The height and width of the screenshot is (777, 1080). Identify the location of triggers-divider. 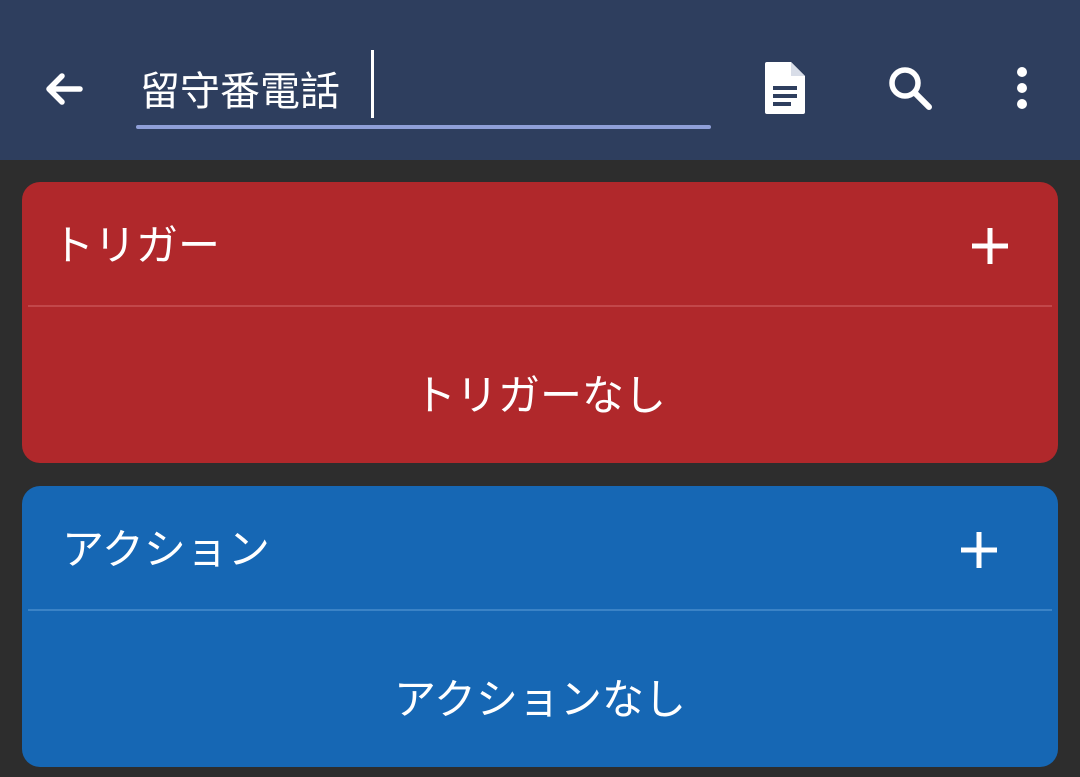
(540, 306).